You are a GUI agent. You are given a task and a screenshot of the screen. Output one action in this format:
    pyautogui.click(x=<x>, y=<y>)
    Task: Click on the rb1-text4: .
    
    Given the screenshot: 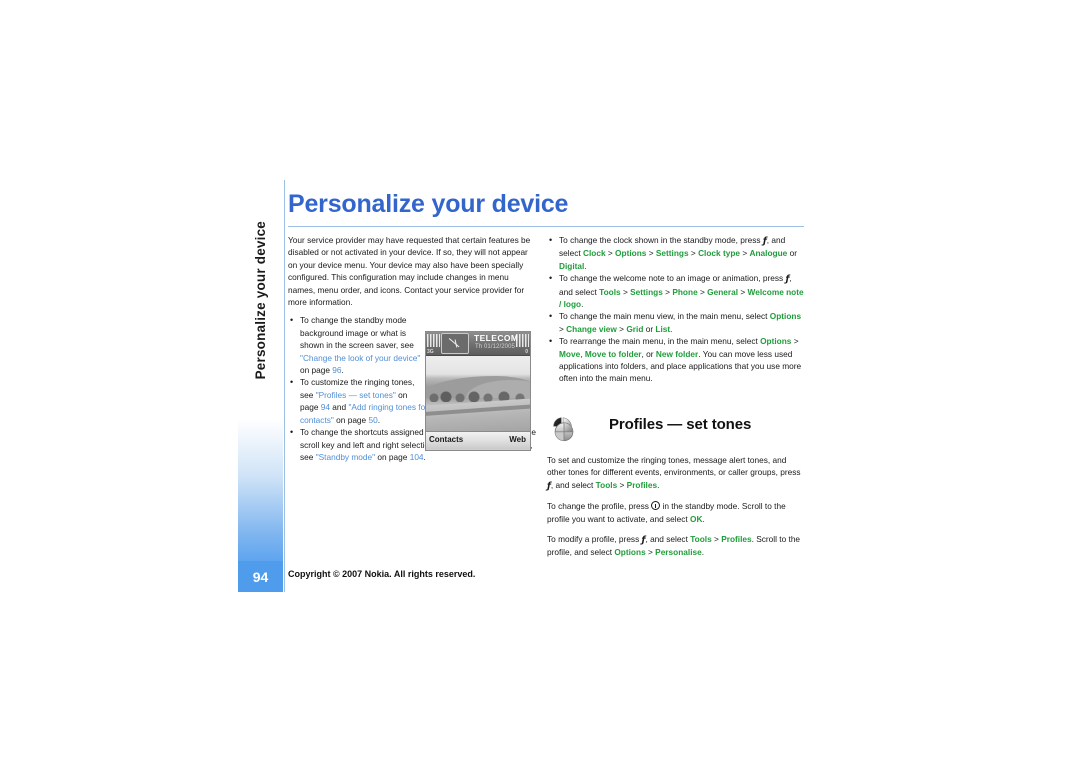 What is the action you would take?
    pyautogui.click(x=585, y=265)
    